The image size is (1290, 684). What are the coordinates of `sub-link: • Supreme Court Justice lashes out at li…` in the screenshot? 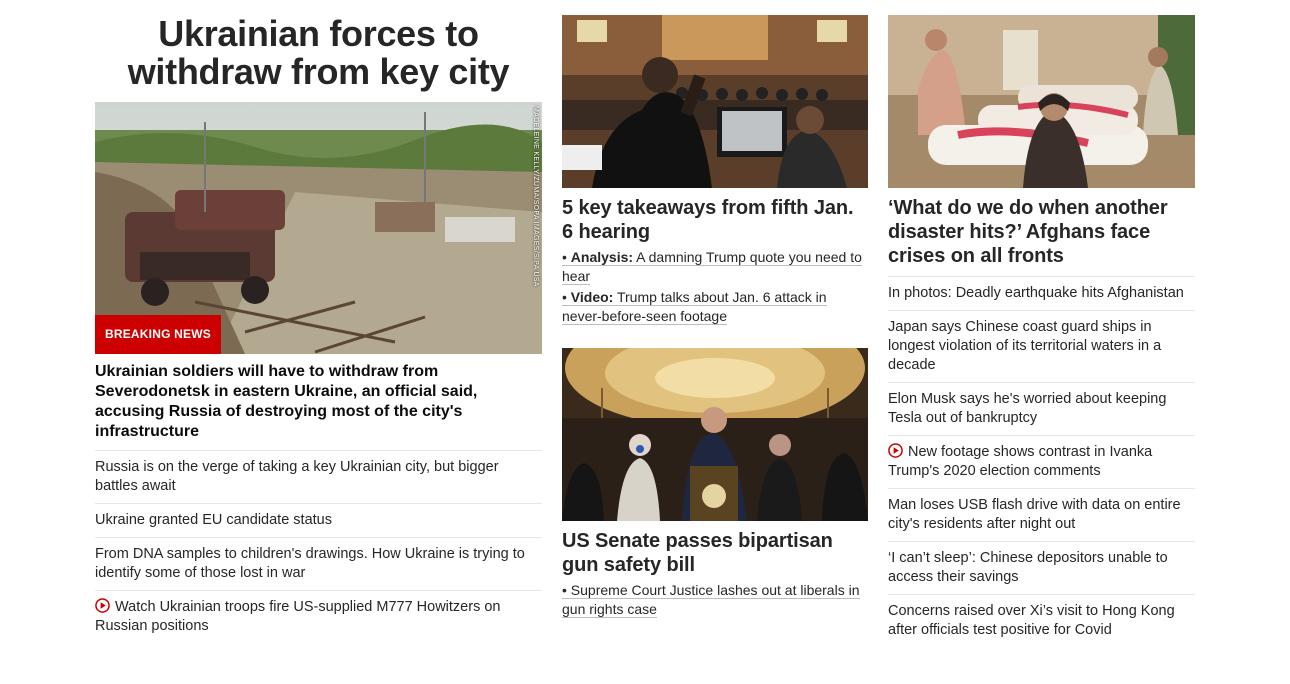 It's located at (715, 600).